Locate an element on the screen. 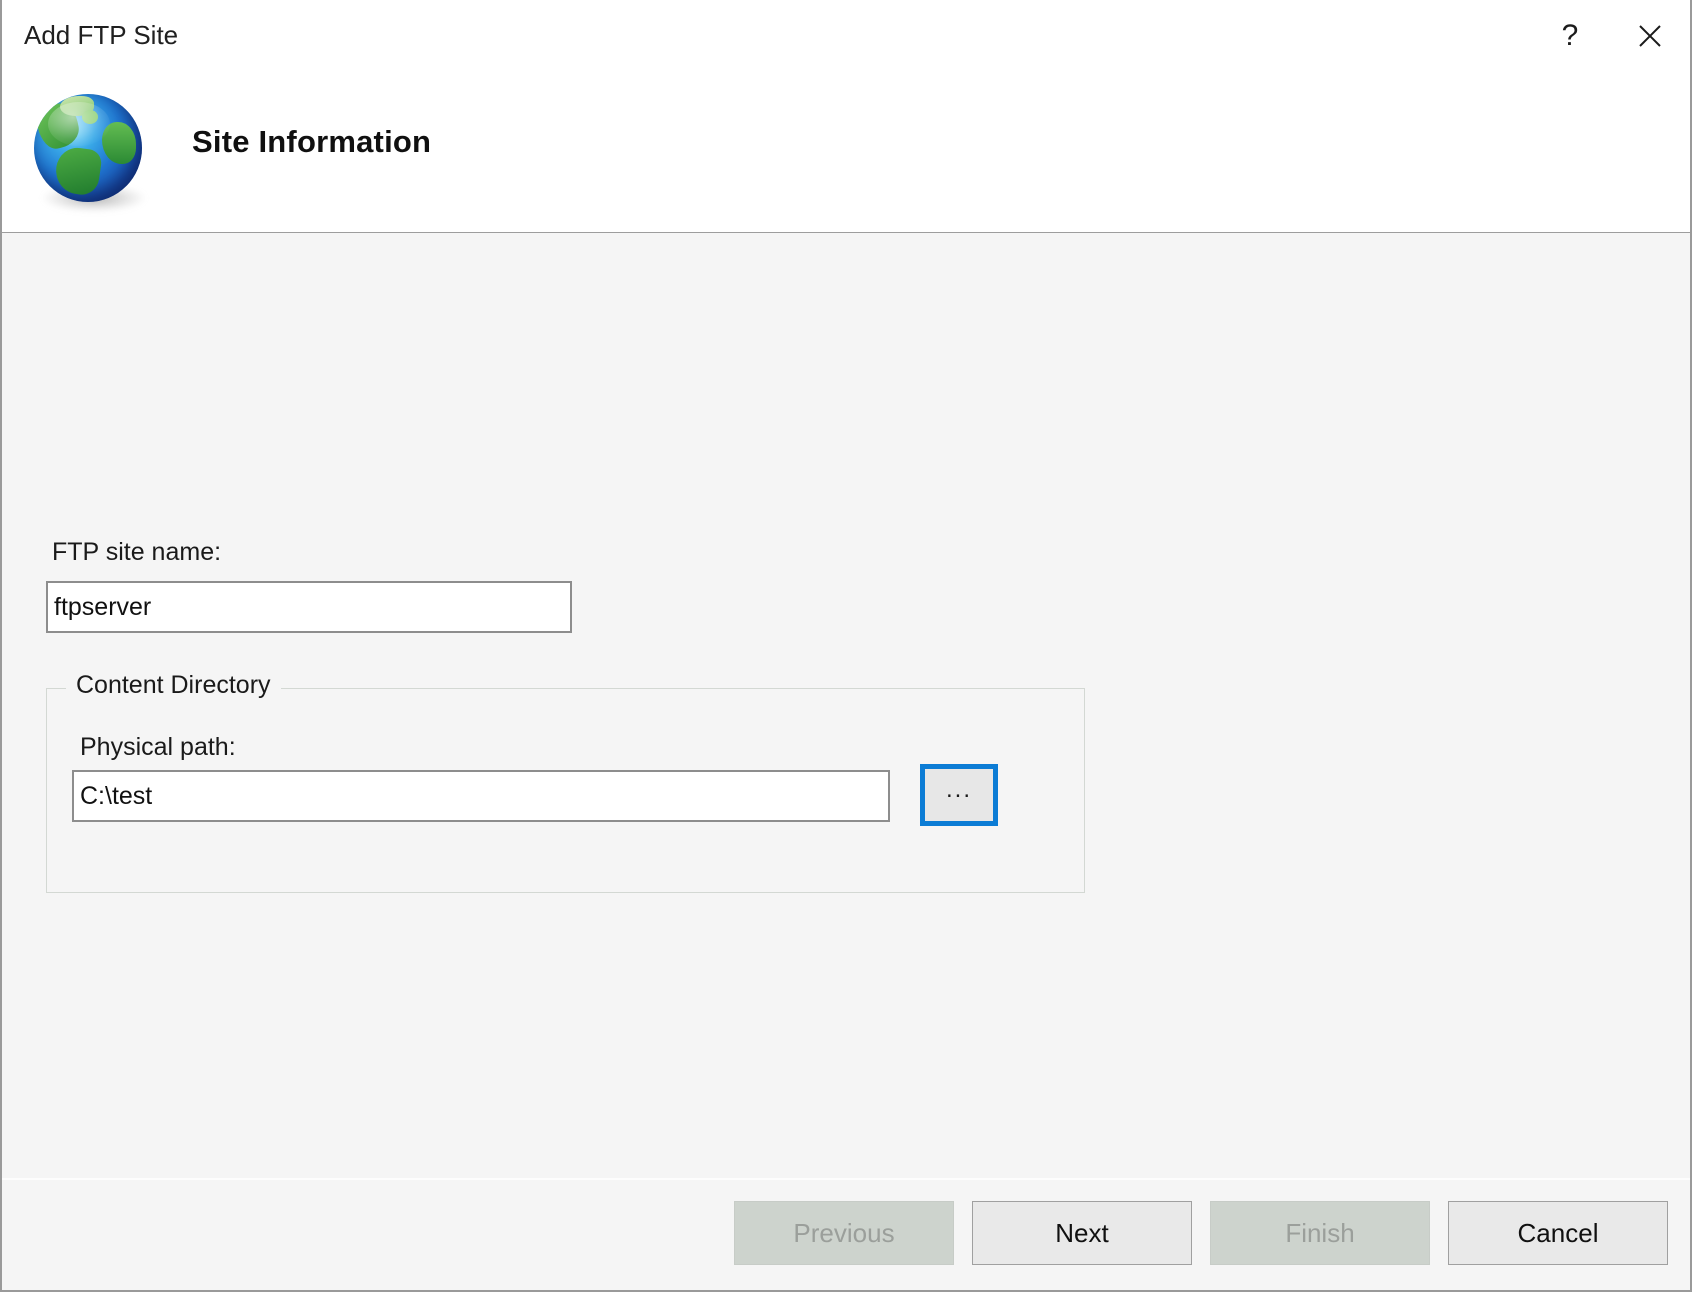 The image size is (1692, 1292). footer-button-group: Previous Next Finish Cancel is located at coordinates (1201, 1233).